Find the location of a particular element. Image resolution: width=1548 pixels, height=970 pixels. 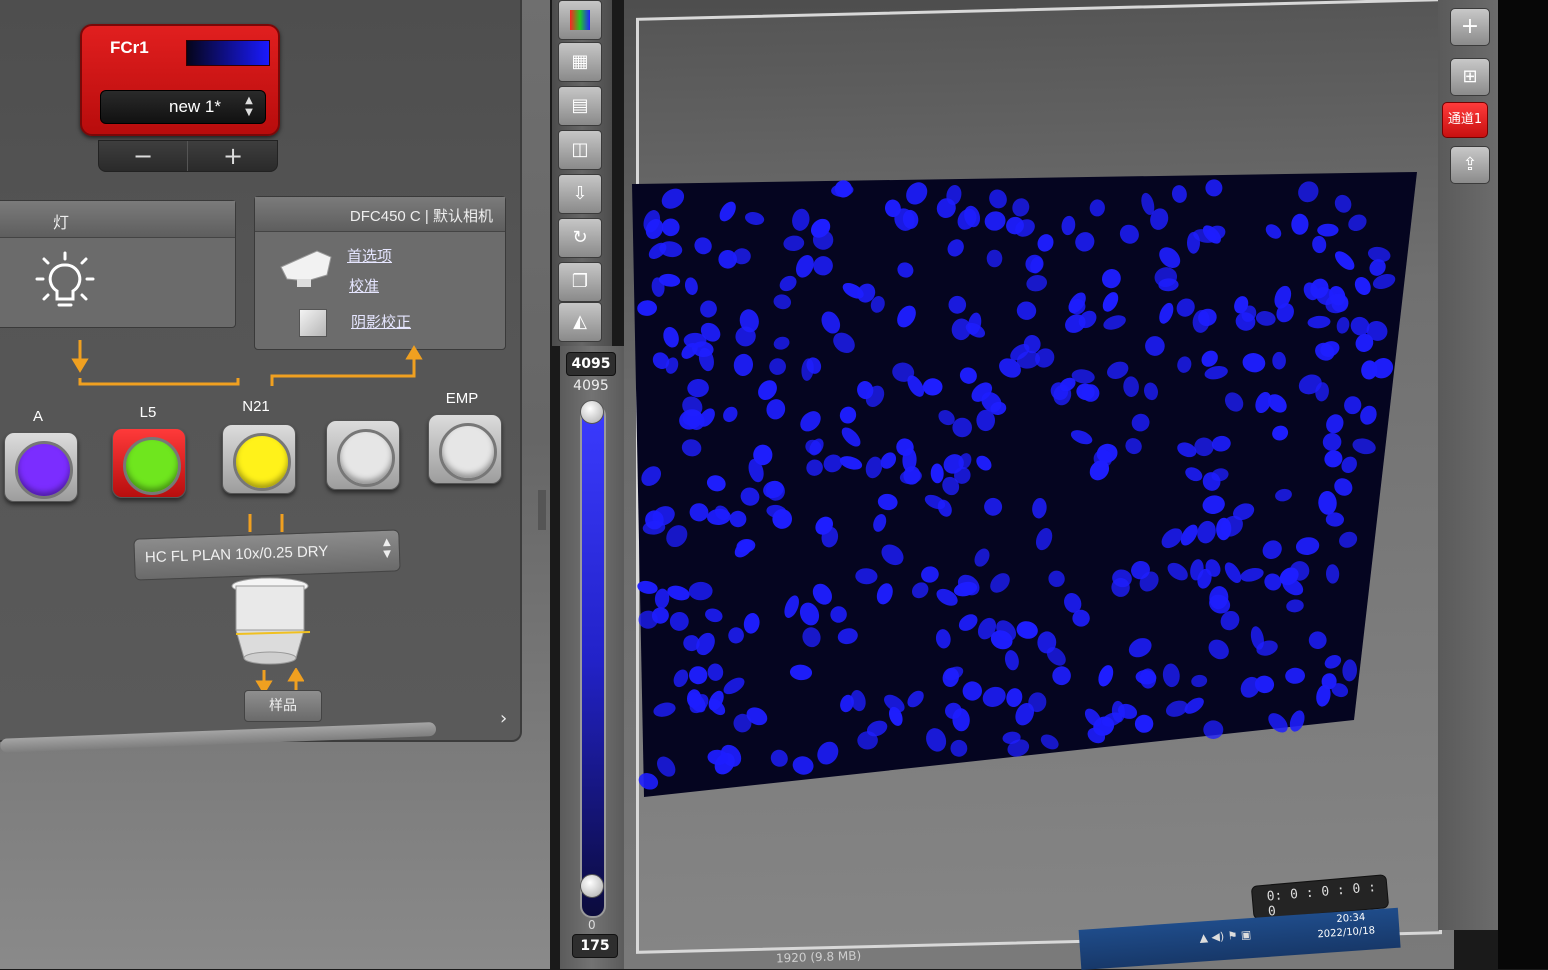

tray-time: 20:34 is located at coordinates (1351, 919).